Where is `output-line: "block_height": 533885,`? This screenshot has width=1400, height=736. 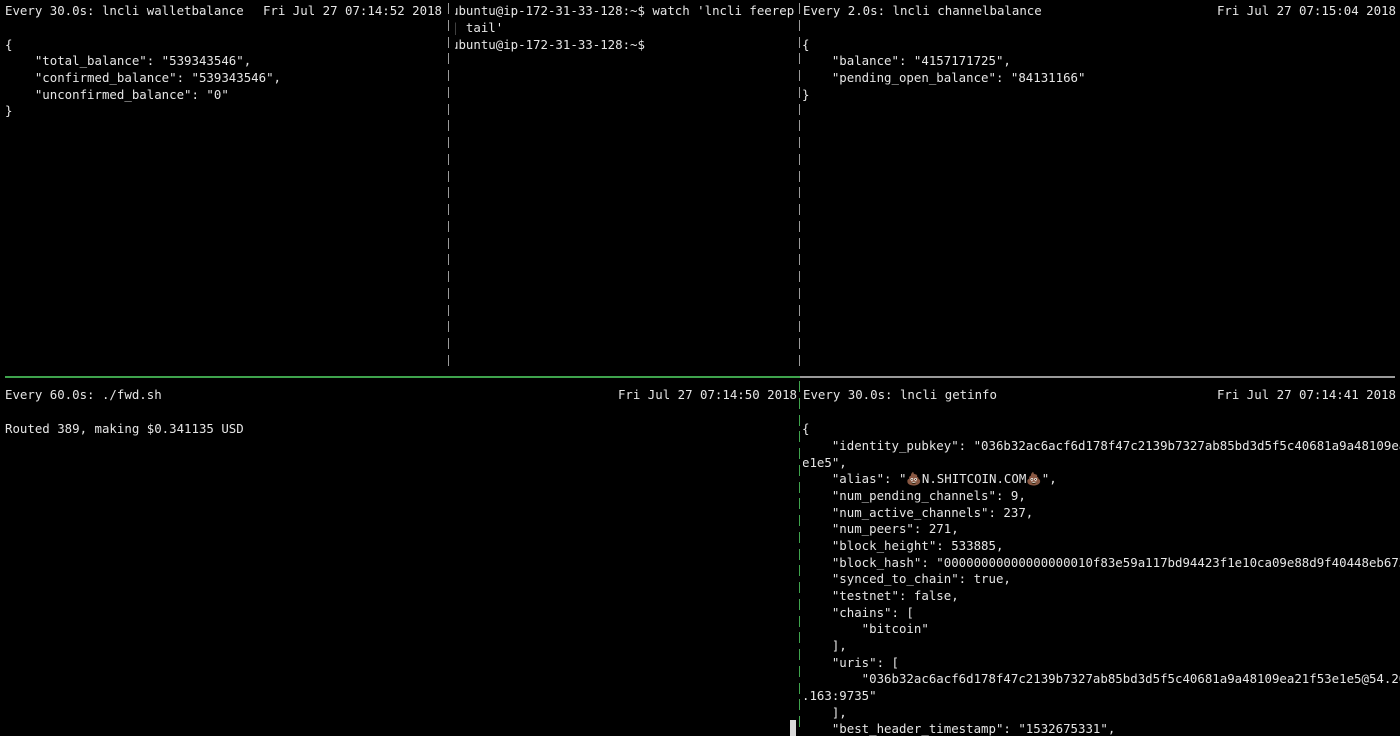
output-line: "block_height": 533885, is located at coordinates (903, 545).